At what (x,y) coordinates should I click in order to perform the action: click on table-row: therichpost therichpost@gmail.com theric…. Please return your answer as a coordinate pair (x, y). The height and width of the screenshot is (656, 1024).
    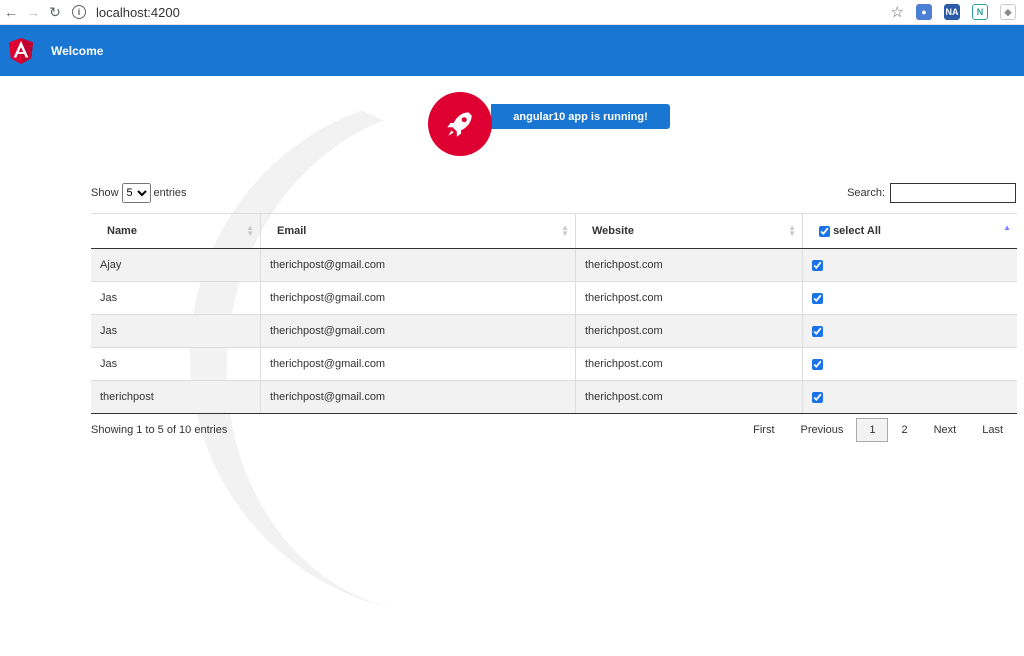
    Looking at the image, I should click on (554, 397).